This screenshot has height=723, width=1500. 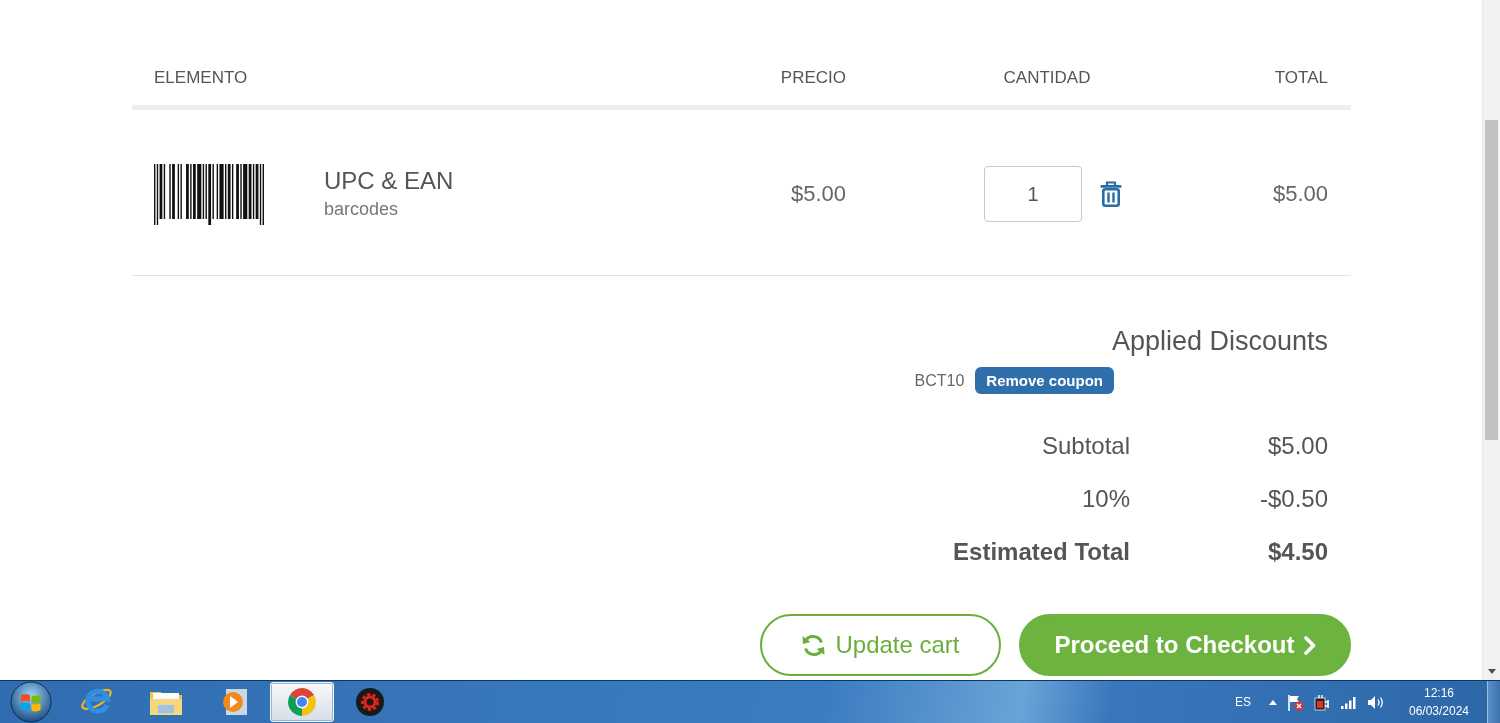 I want to click on flag-icon, so click(x=1295, y=702).